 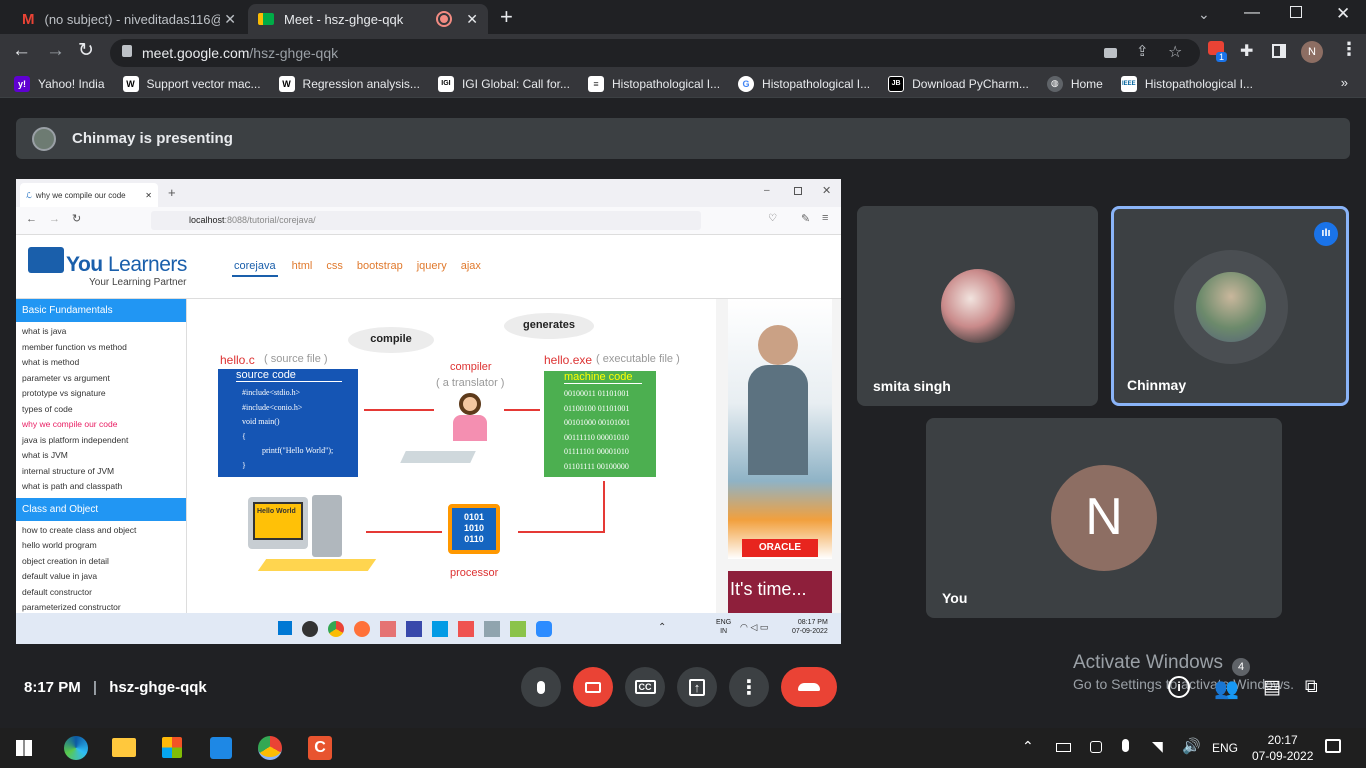 I want to click on participant-tile-chinmay: ıIı Chinmay, so click(x=1230, y=306).